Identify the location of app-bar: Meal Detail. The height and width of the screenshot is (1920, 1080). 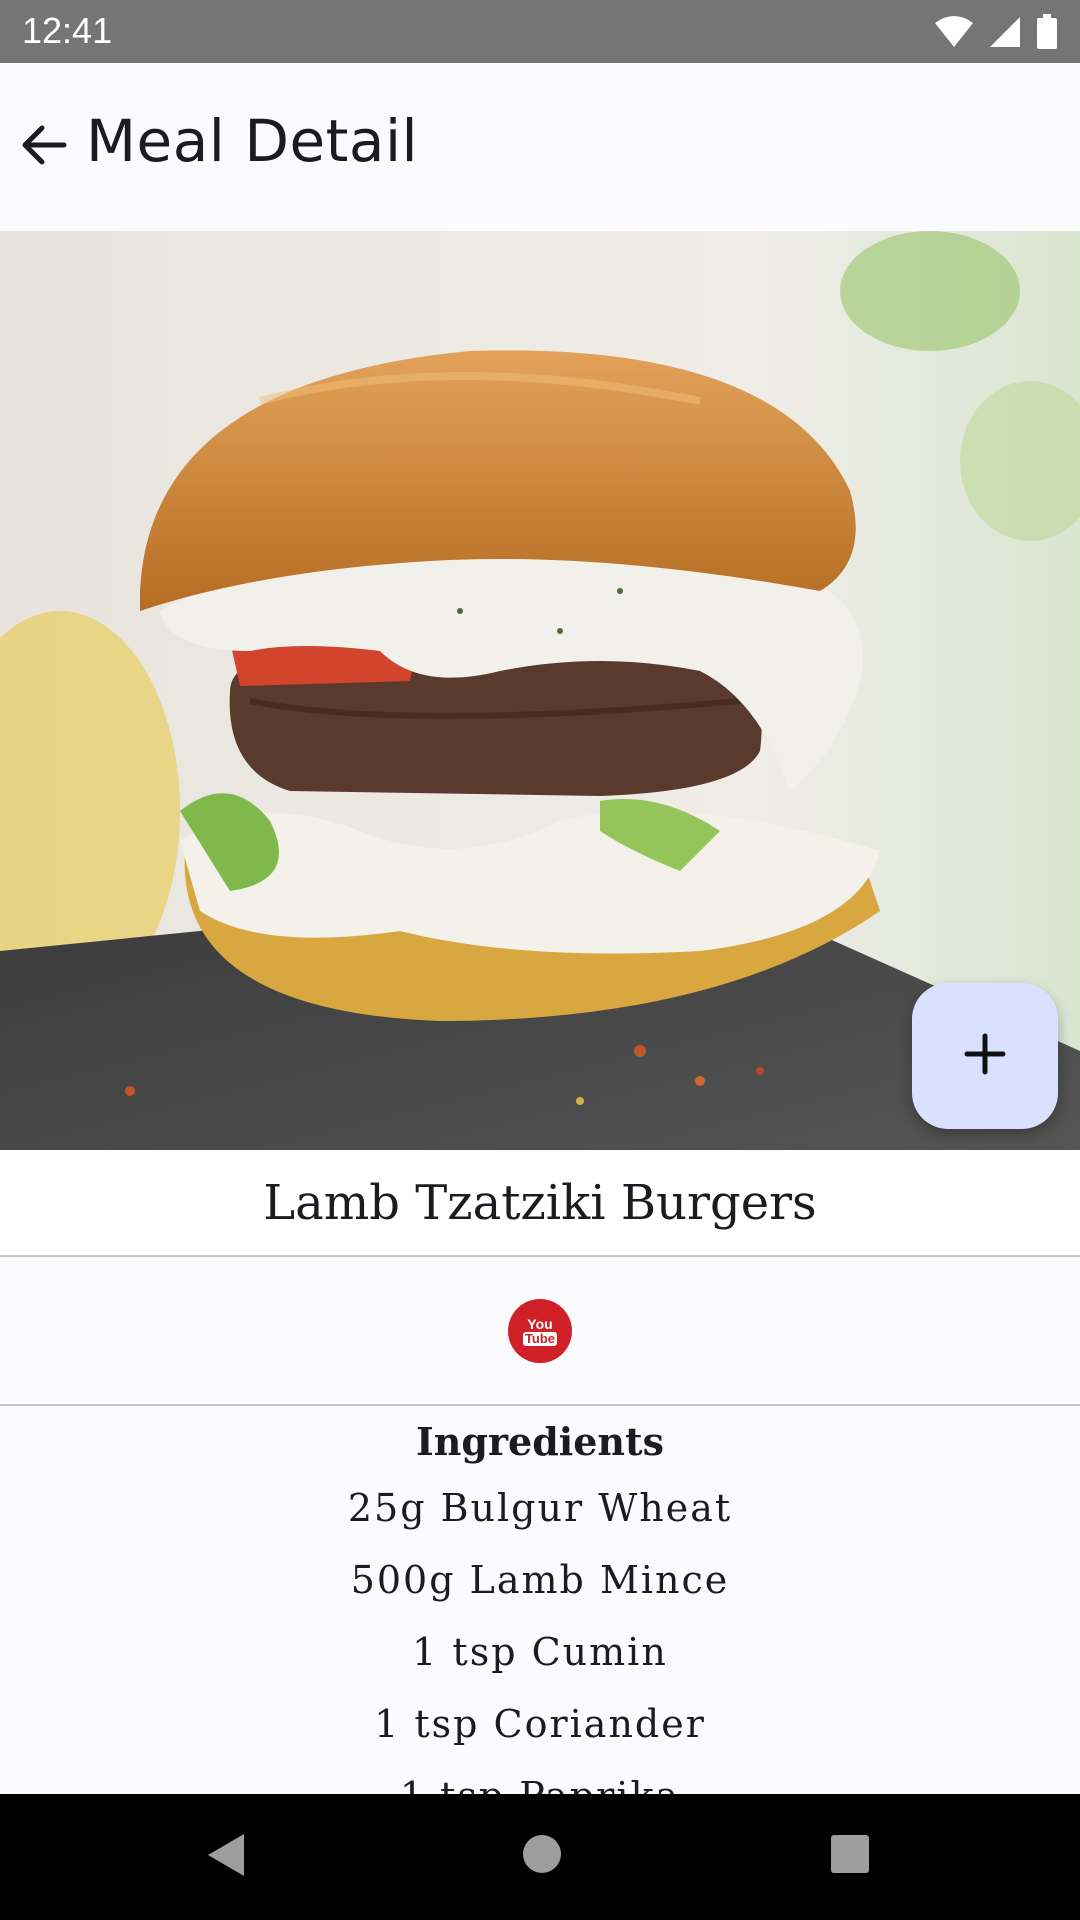
(540, 147).